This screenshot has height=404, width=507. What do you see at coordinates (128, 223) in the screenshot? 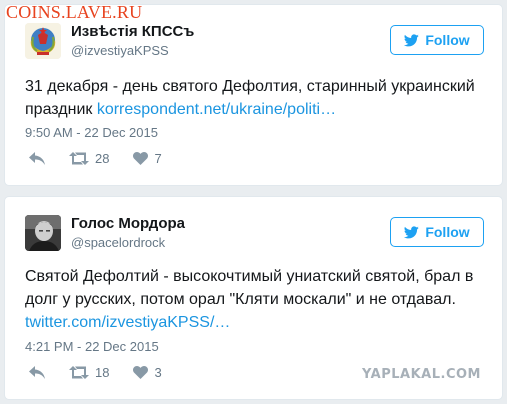
I see `display-name: Голос Мордора` at bounding box center [128, 223].